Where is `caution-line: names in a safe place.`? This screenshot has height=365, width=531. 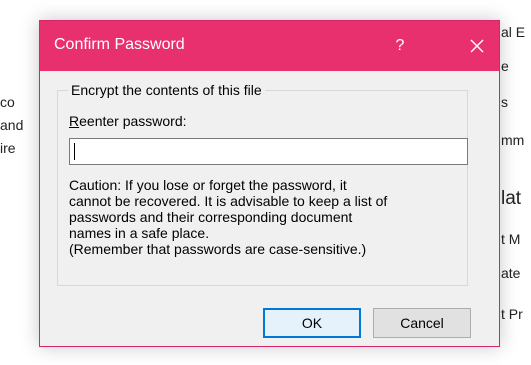 caution-line: names in a safe place. is located at coordinates (139, 233).